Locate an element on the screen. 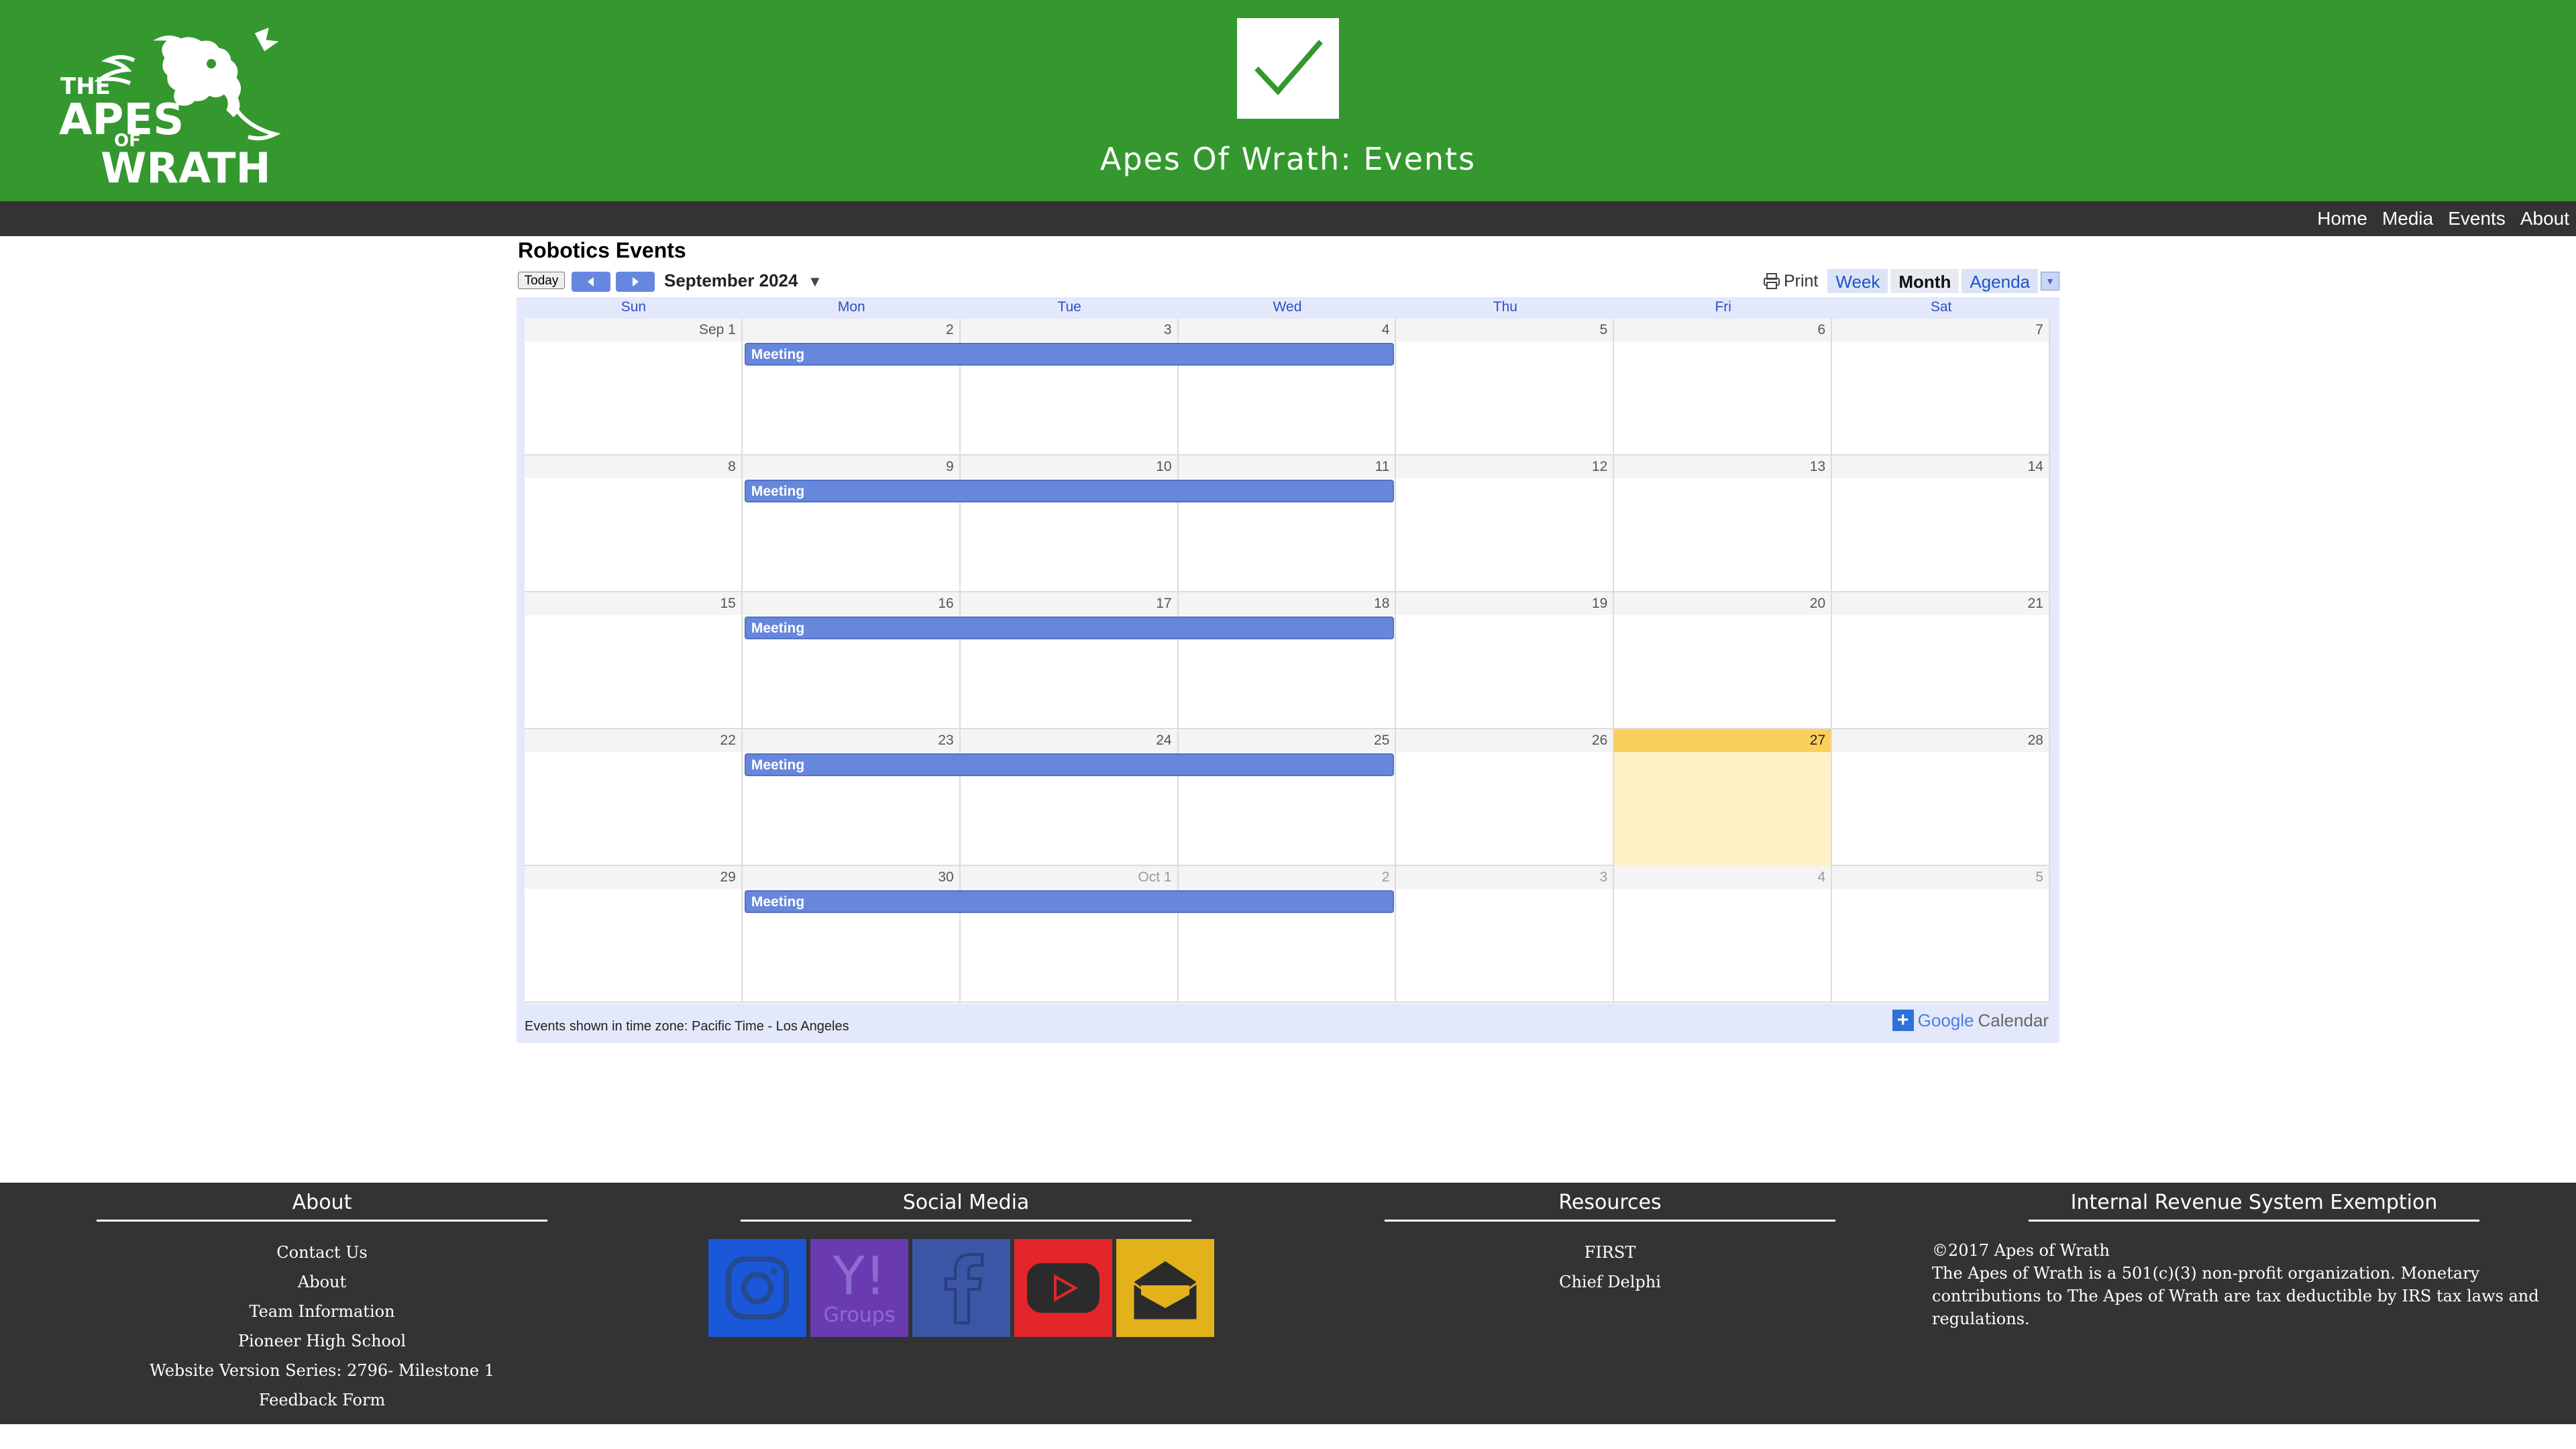 Image resolution: width=2576 pixels, height=1449 pixels. calendar-day-cell: 13 is located at coordinates (1723, 523).